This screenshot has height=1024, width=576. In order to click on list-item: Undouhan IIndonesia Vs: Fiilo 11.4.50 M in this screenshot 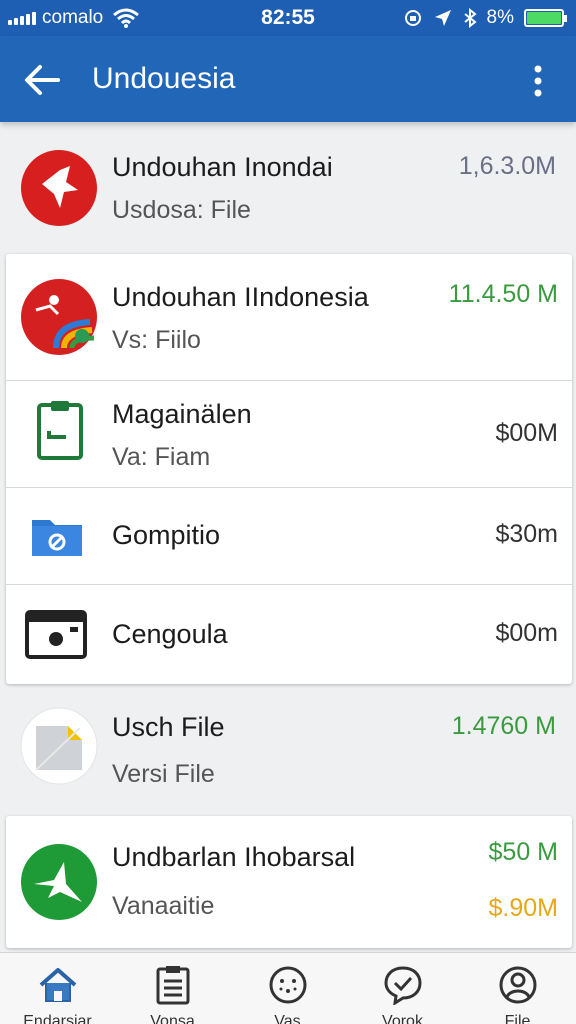, I will do `click(289, 317)`.